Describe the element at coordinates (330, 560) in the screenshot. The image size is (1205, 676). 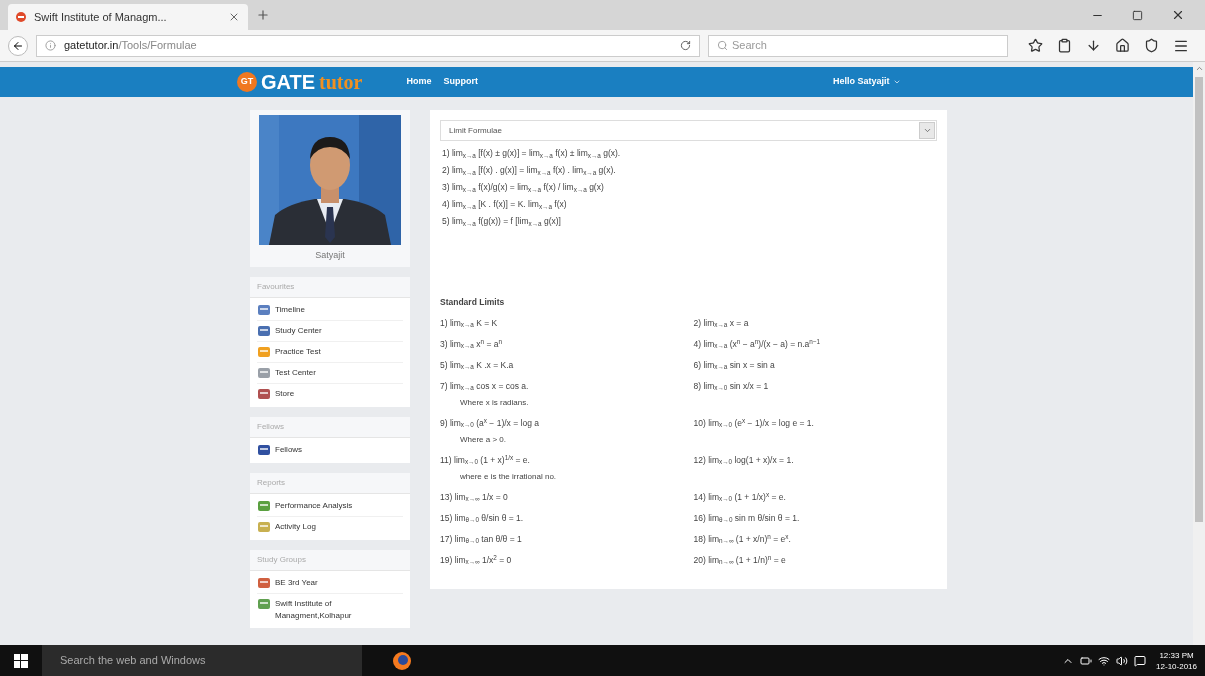
I see `section-title: Study Groups` at that location.